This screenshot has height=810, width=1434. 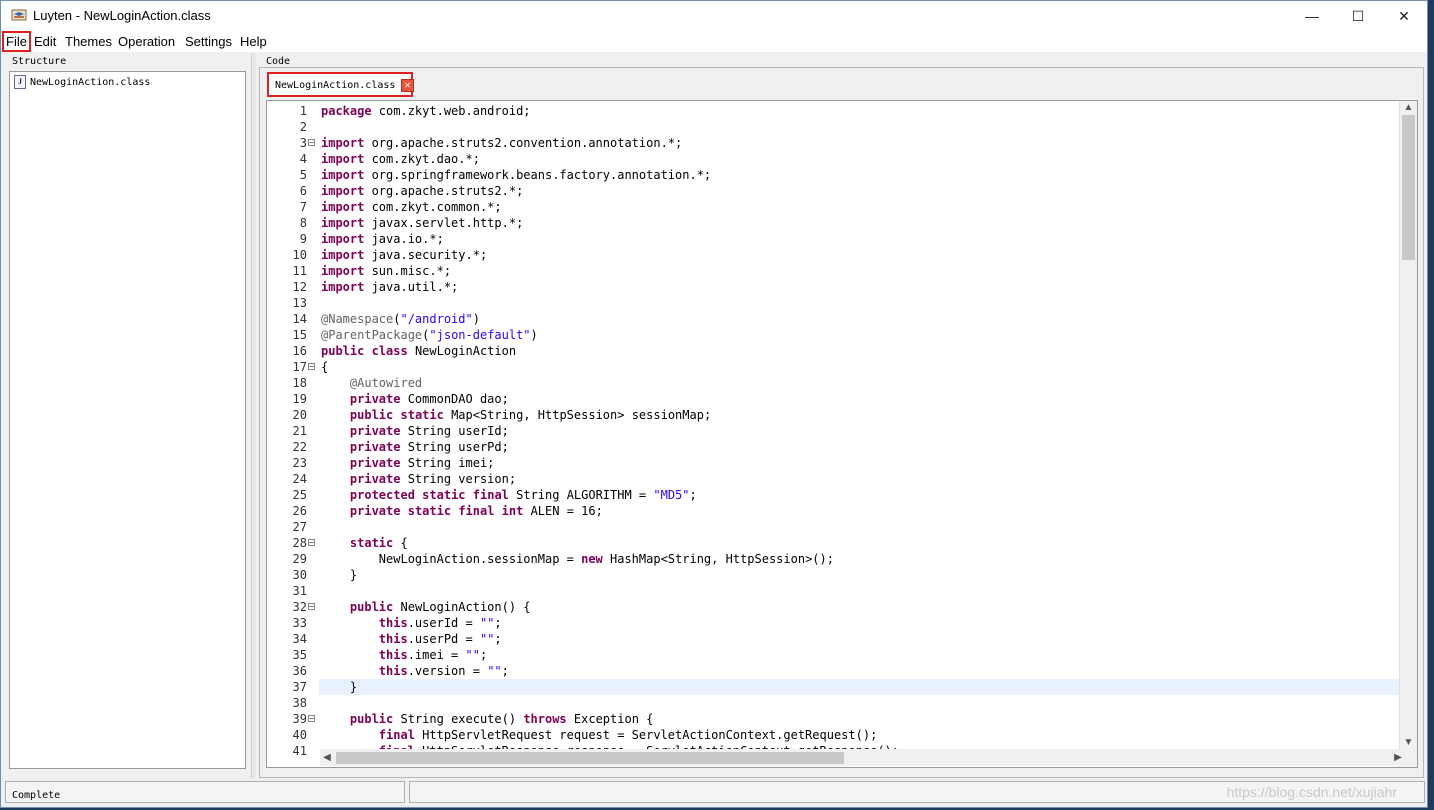 What do you see at coordinates (82, 82) in the screenshot?
I see `tree-item-class-file: J NewLoginAction.class` at bounding box center [82, 82].